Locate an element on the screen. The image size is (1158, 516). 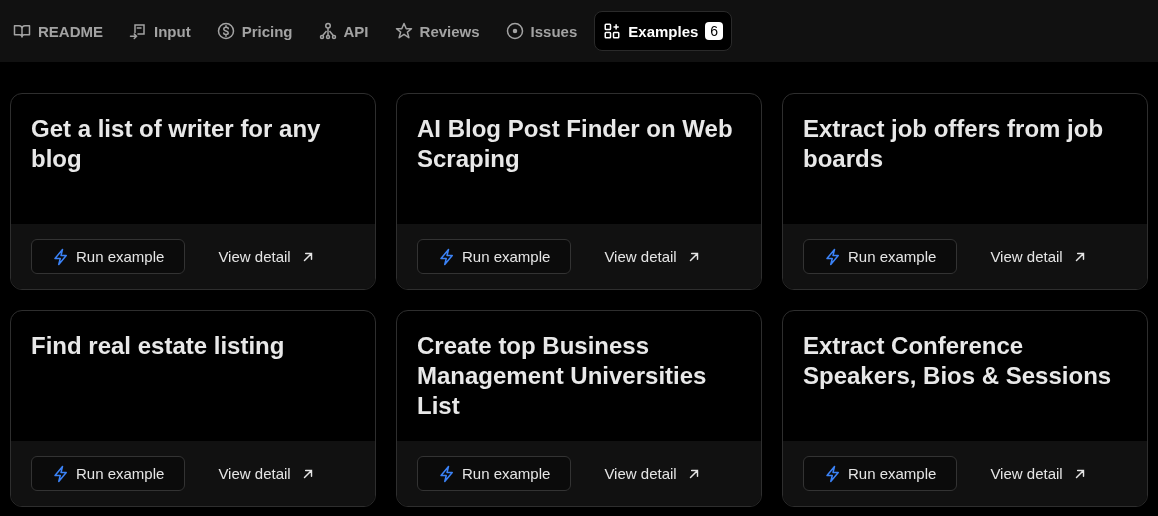
tab: Examples 6 is located at coordinates (663, 31).